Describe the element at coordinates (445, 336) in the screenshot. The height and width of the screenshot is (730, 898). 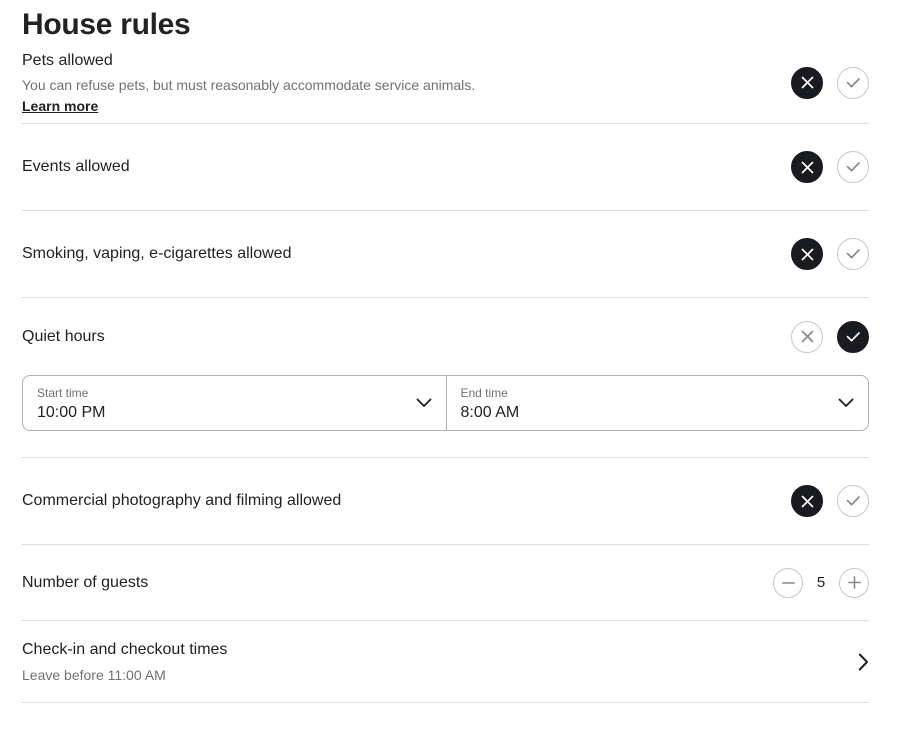
I see `rule-row-quiet-hours: Quiet hours` at that location.